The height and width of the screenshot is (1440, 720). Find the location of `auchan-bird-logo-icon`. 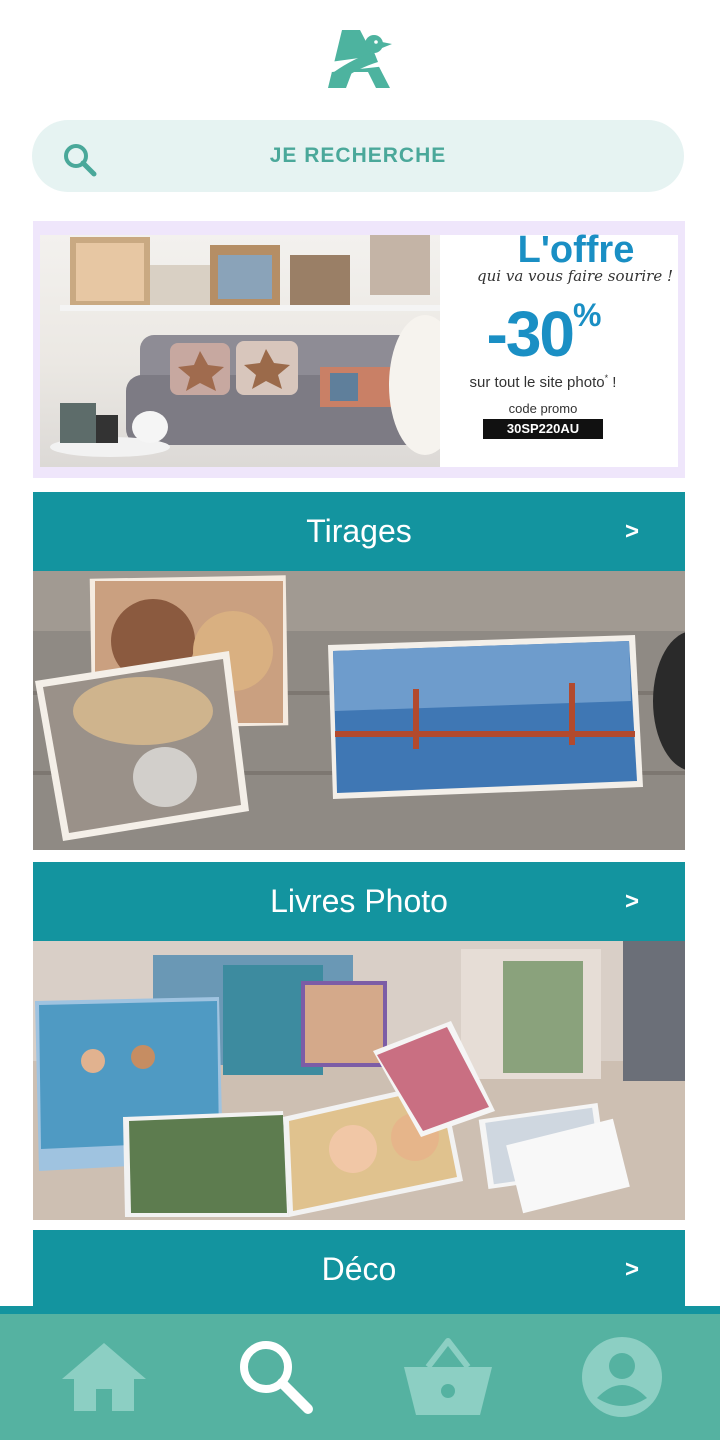

auchan-bird-logo-icon is located at coordinates (360, 58).